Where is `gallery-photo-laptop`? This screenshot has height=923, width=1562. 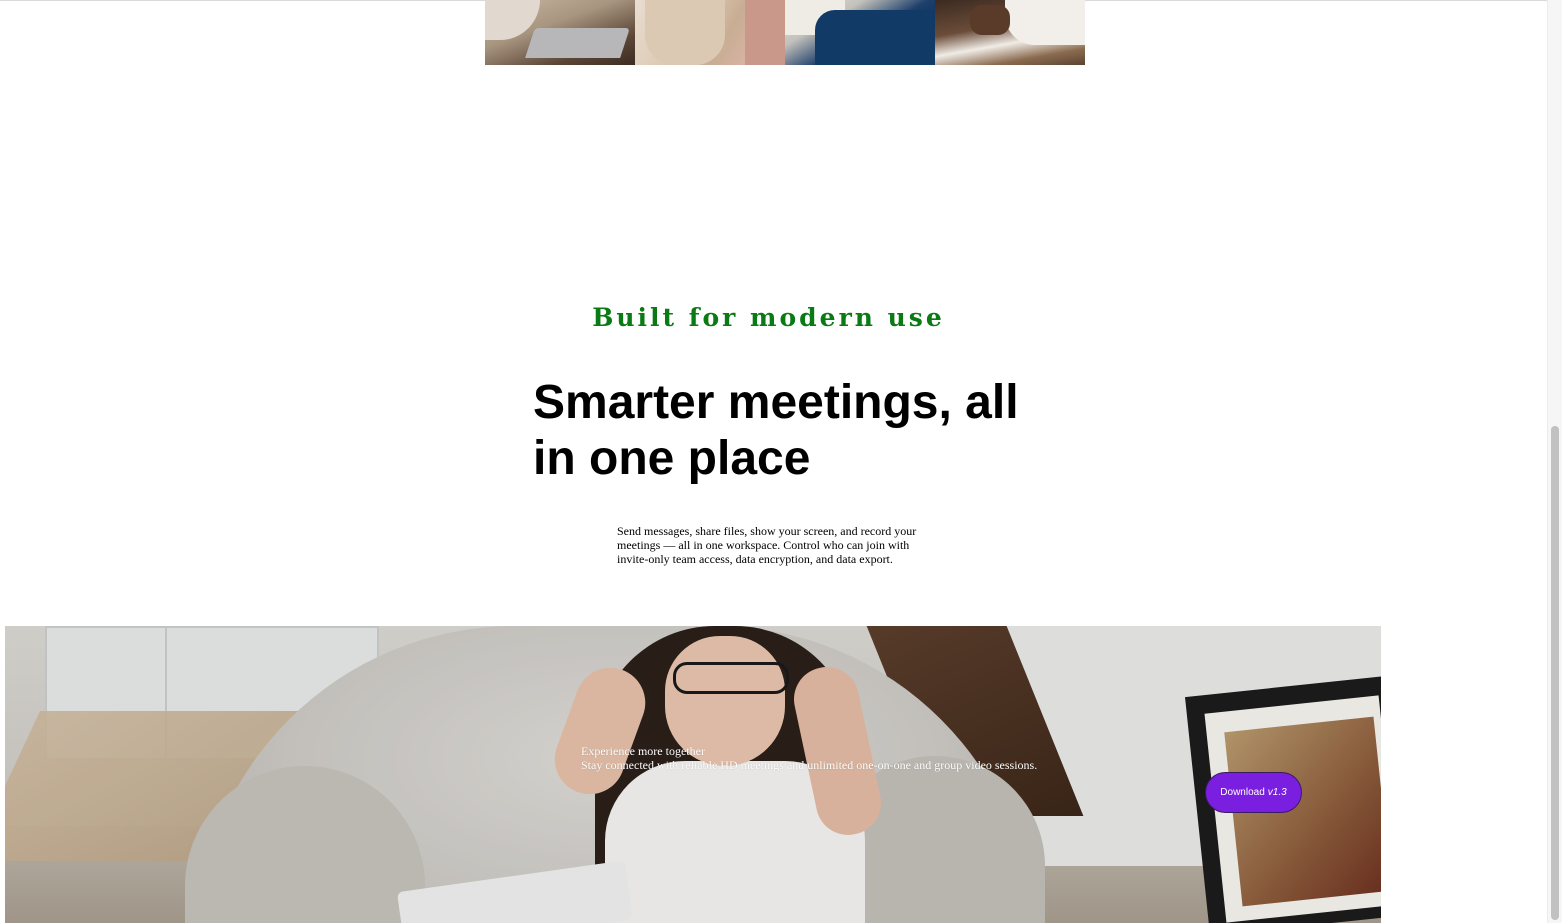 gallery-photo-laptop is located at coordinates (560, 32).